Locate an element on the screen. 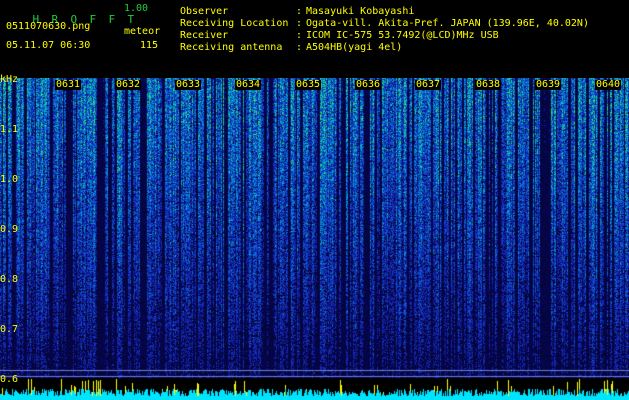 Image resolution: width=629 pixels, height=400 pixels. y-tick: 1.1 is located at coordinates (9, 129).